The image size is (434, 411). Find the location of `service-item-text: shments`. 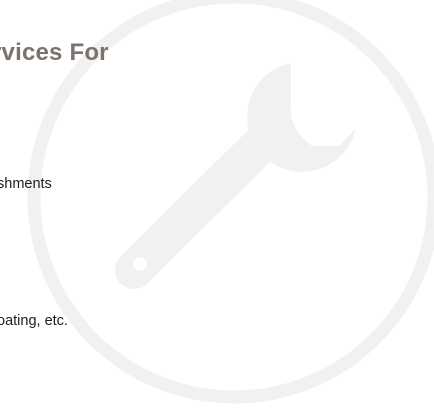

service-item-text: shments is located at coordinates (26, 184).